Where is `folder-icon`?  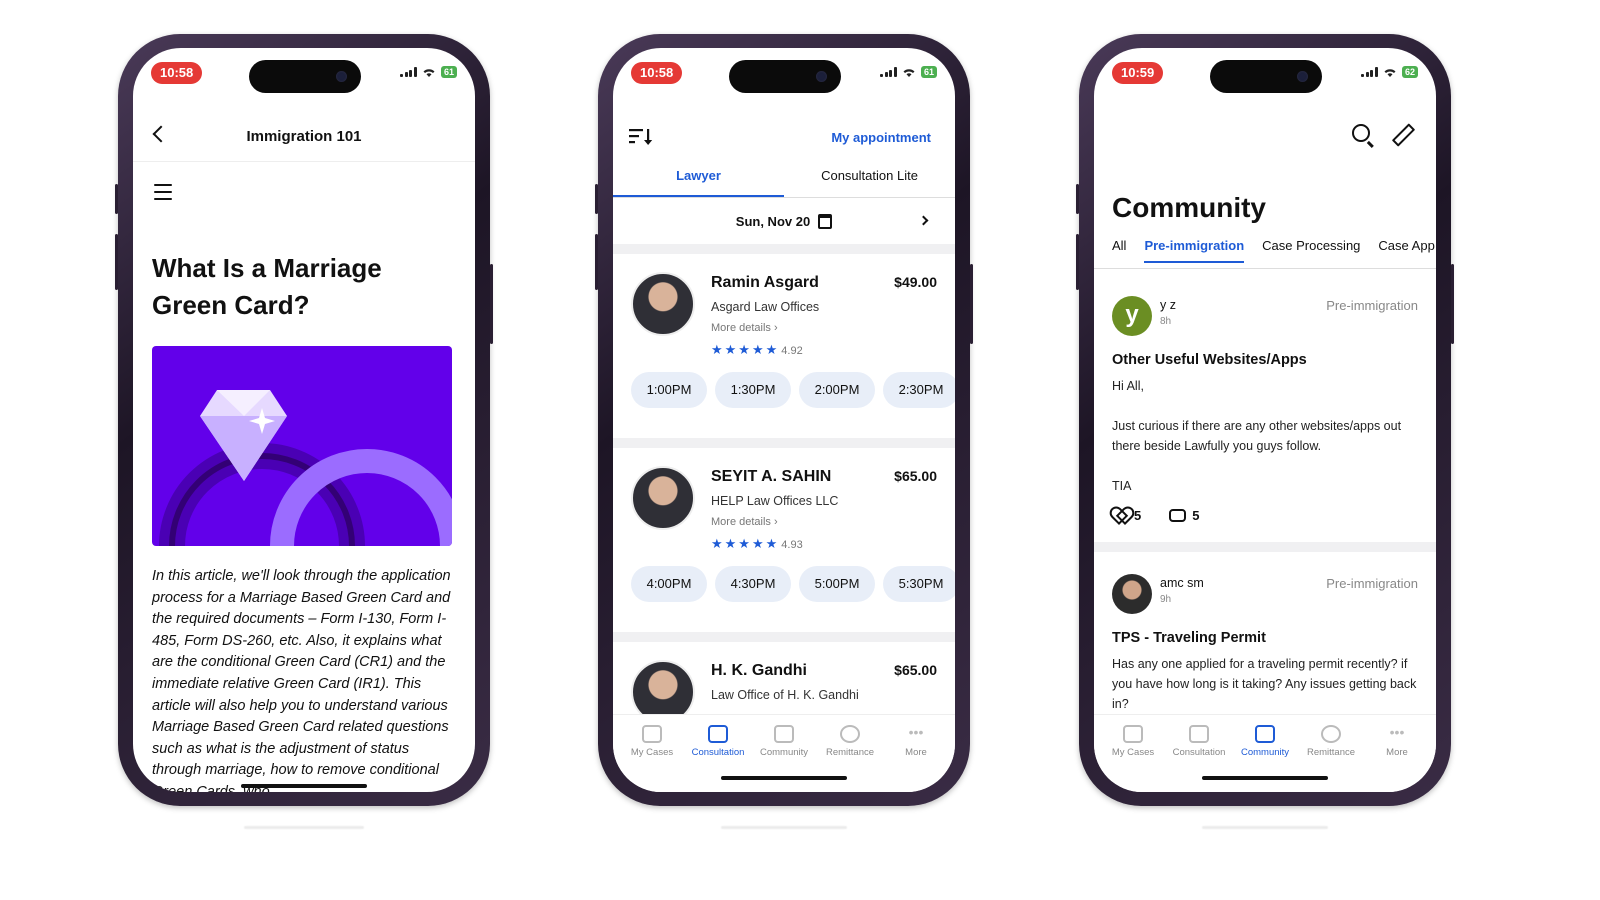 folder-icon is located at coordinates (652, 734).